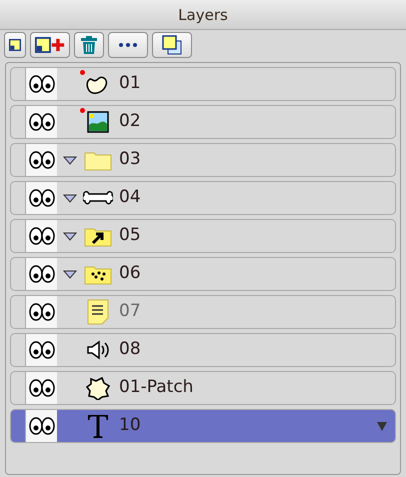 Image resolution: width=406 pixels, height=477 pixels. I want to click on layer-name: 03, so click(130, 160).